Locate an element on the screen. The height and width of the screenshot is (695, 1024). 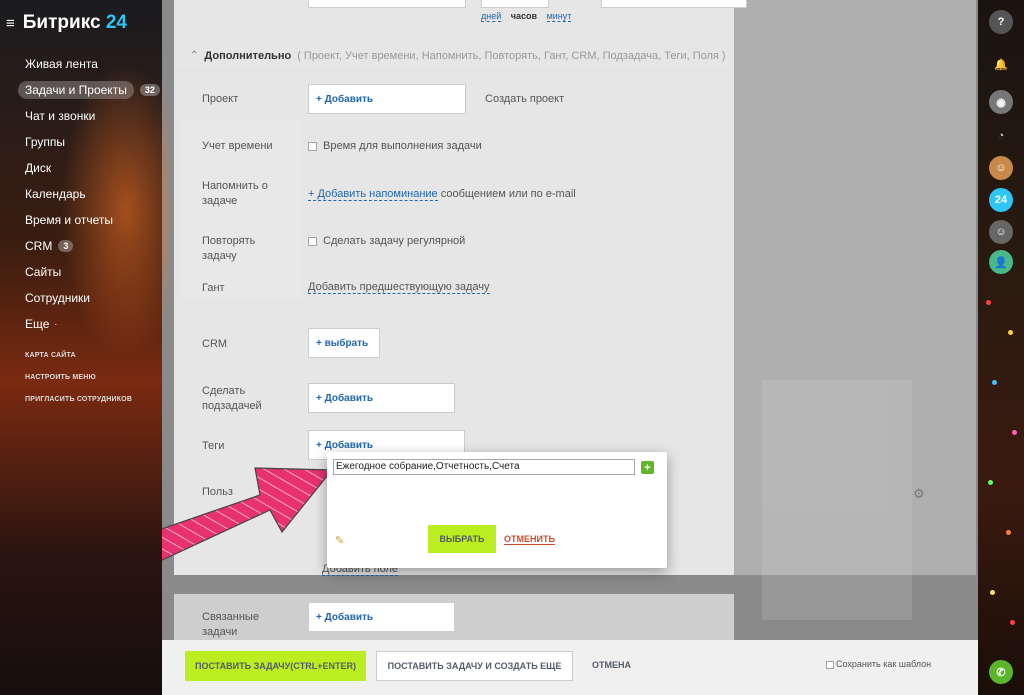
field-label: Учет времени is located at coordinates (237, 146).